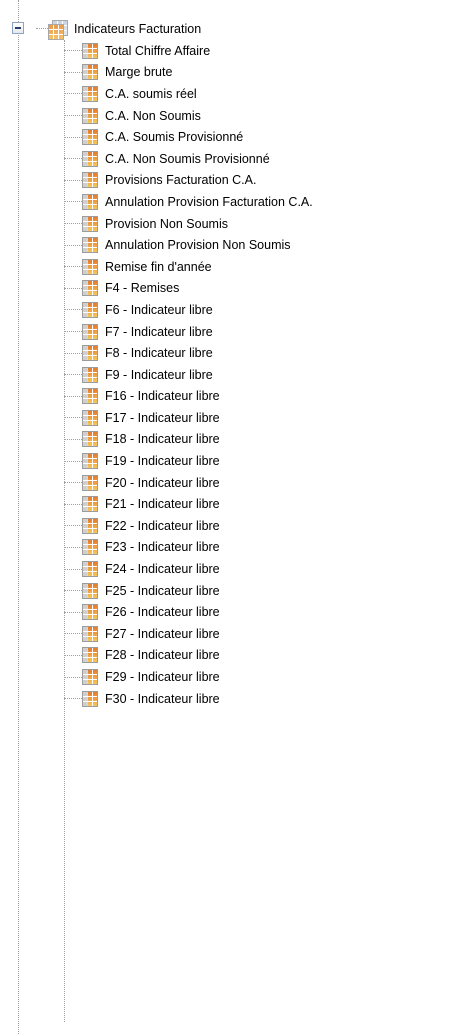 The height and width of the screenshot is (1034, 475). What do you see at coordinates (269, 353) in the screenshot?
I see `tree-item: F8 - Indicateur libre` at bounding box center [269, 353].